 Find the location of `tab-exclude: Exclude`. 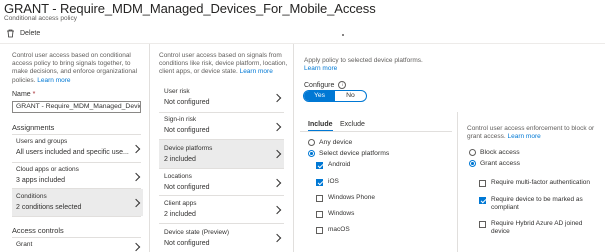

tab-exclude: Exclude is located at coordinates (352, 124).